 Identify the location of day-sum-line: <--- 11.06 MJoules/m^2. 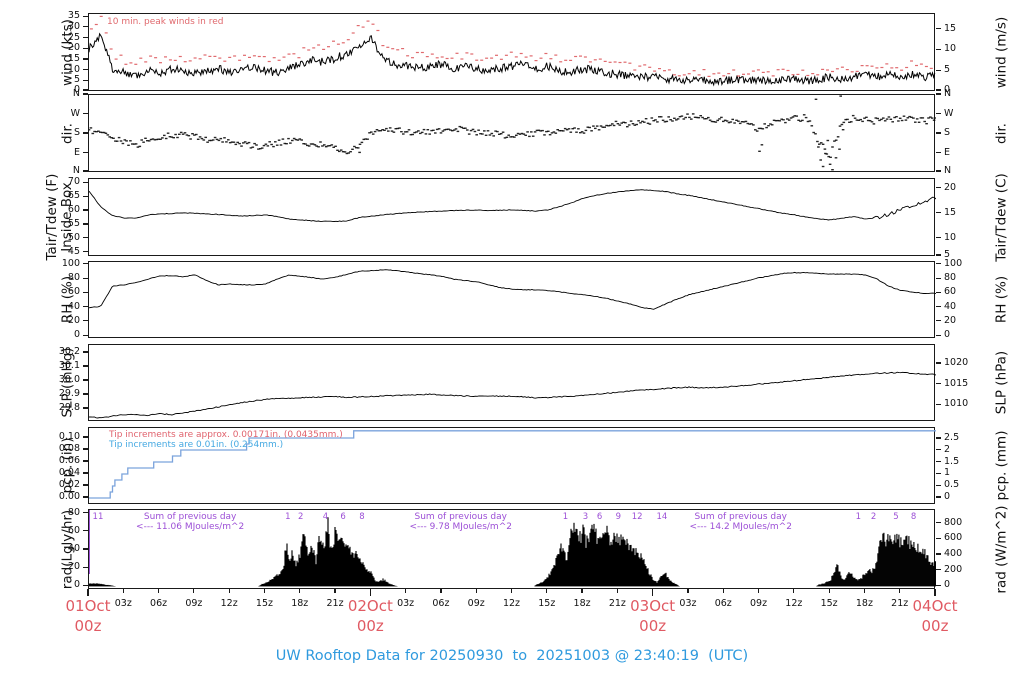
(190, 527).